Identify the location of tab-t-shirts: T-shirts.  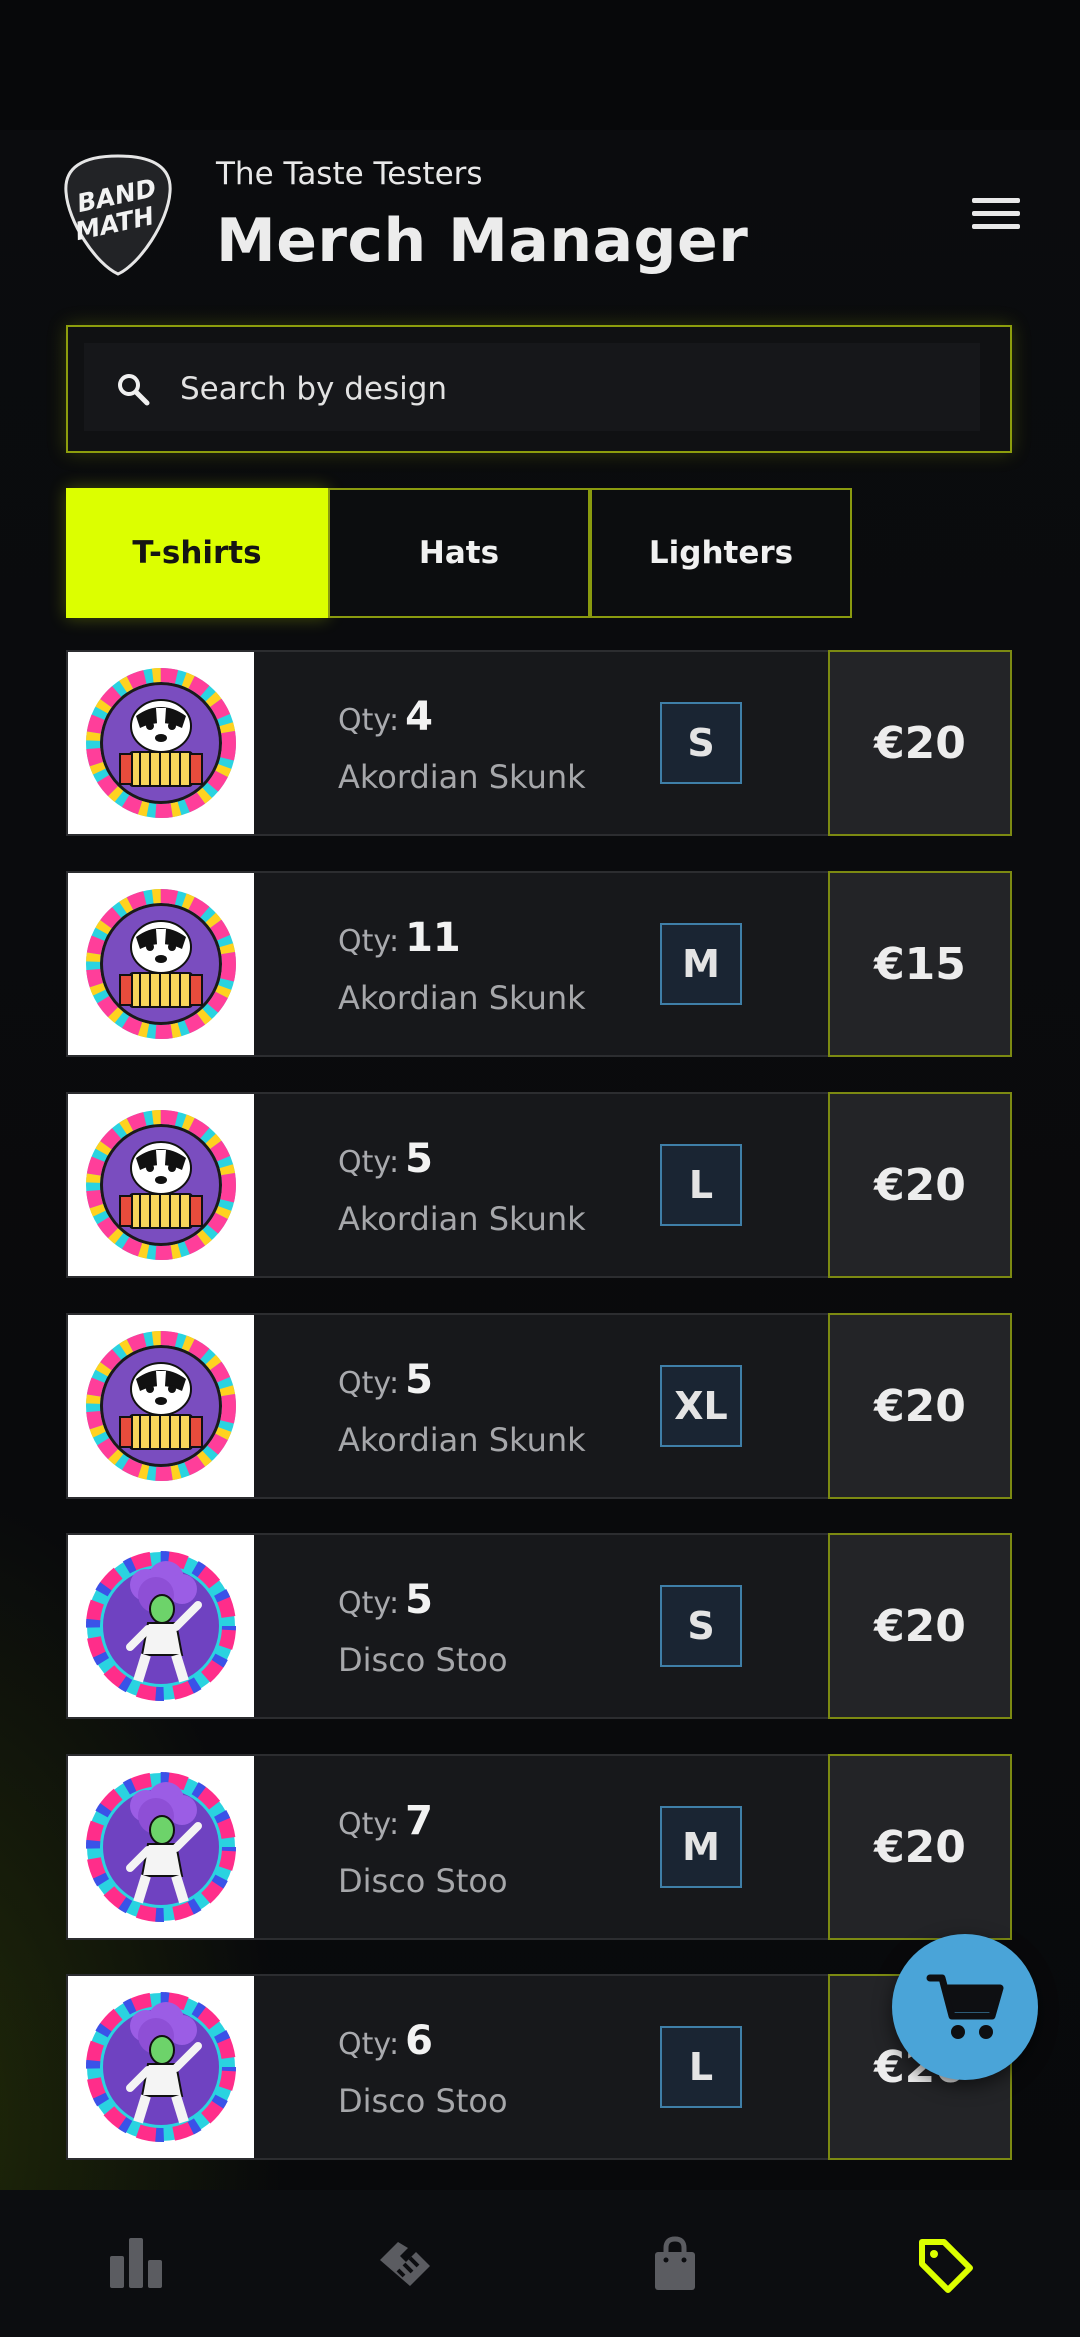
(197, 553).